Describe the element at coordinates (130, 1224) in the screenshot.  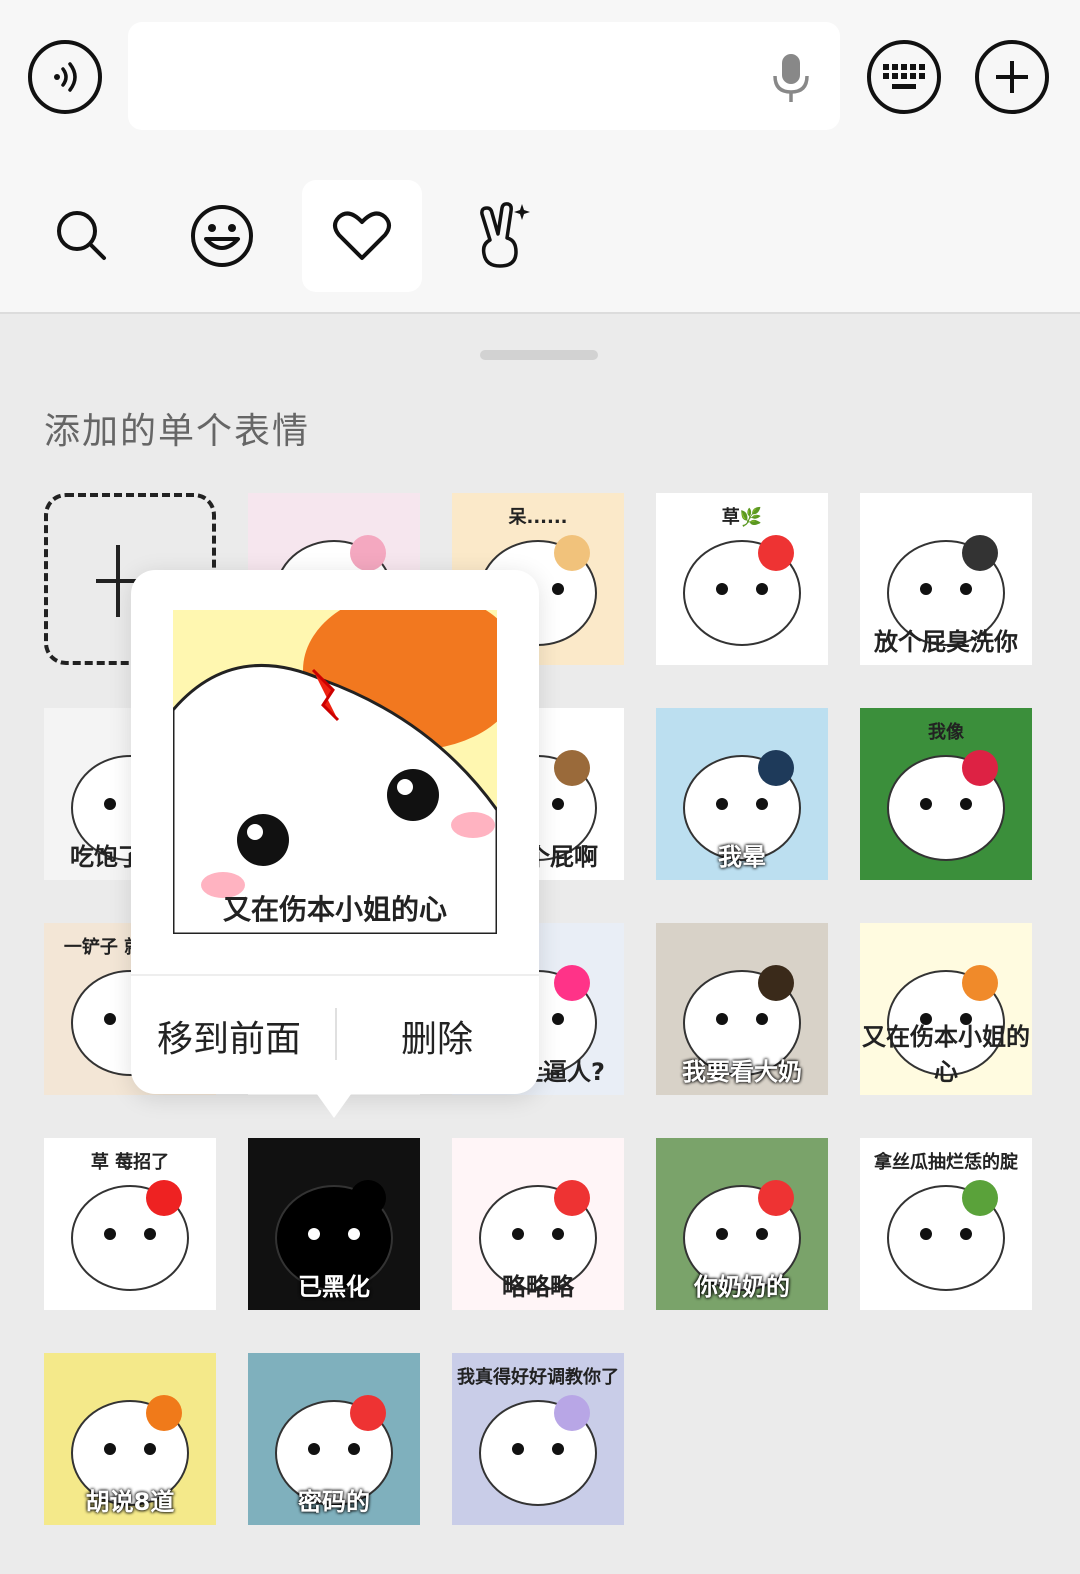
I see `sticker-item: 草 莓招了` at that location.